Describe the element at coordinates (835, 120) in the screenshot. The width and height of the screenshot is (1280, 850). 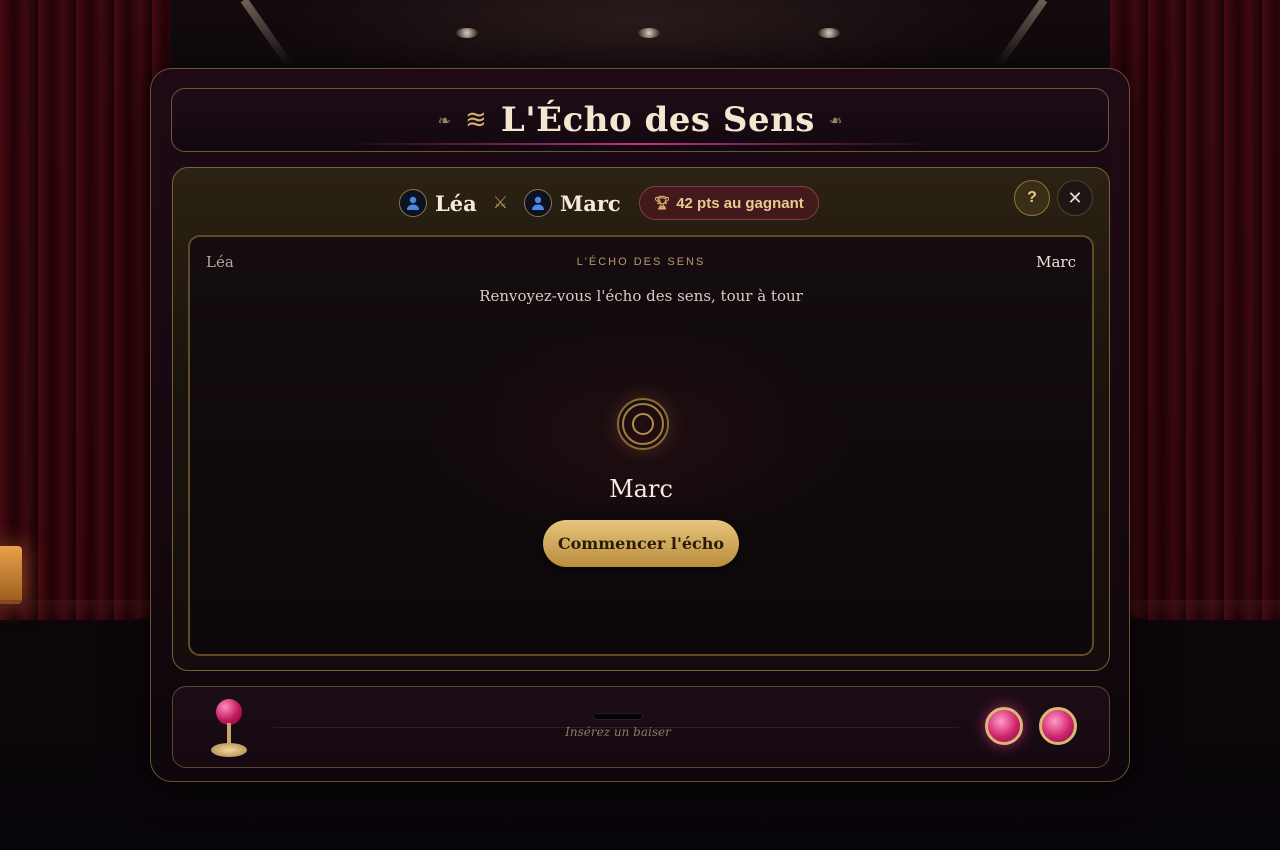
I see `fleuron-right-icon: ❧` at that location.